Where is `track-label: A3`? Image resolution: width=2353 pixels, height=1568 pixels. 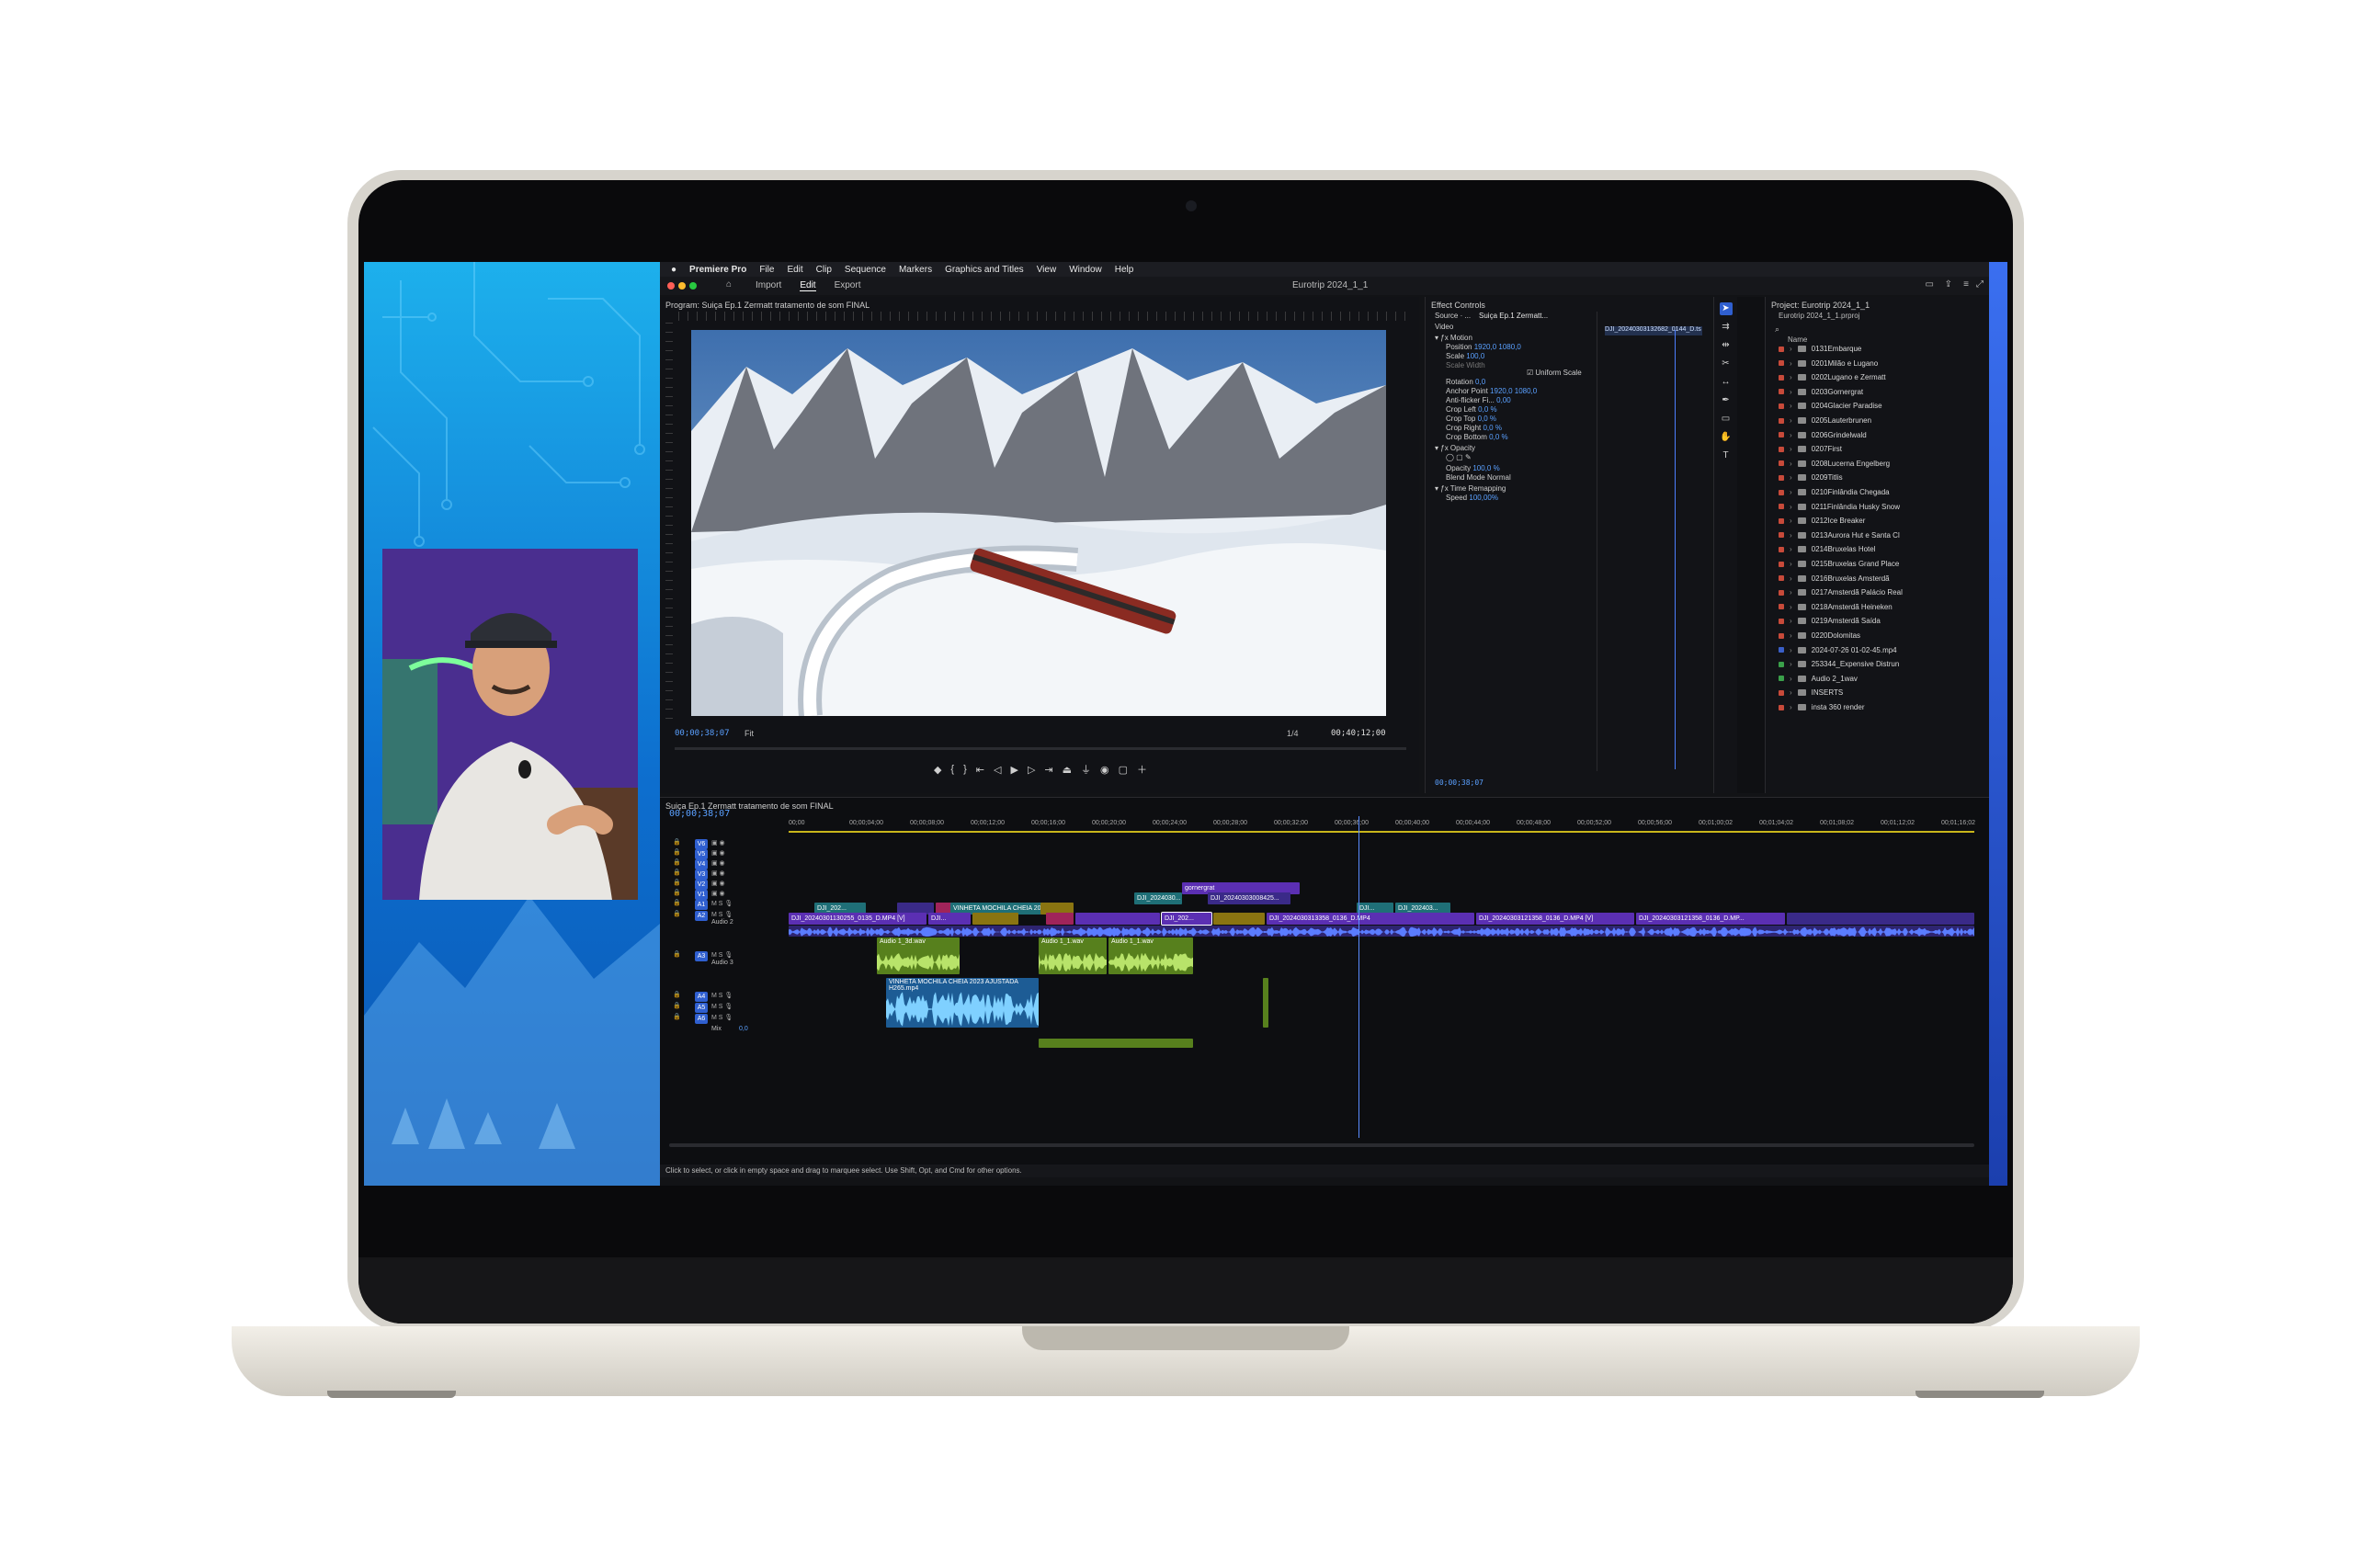 track-label: A3 is located at coordinates (701, 956).